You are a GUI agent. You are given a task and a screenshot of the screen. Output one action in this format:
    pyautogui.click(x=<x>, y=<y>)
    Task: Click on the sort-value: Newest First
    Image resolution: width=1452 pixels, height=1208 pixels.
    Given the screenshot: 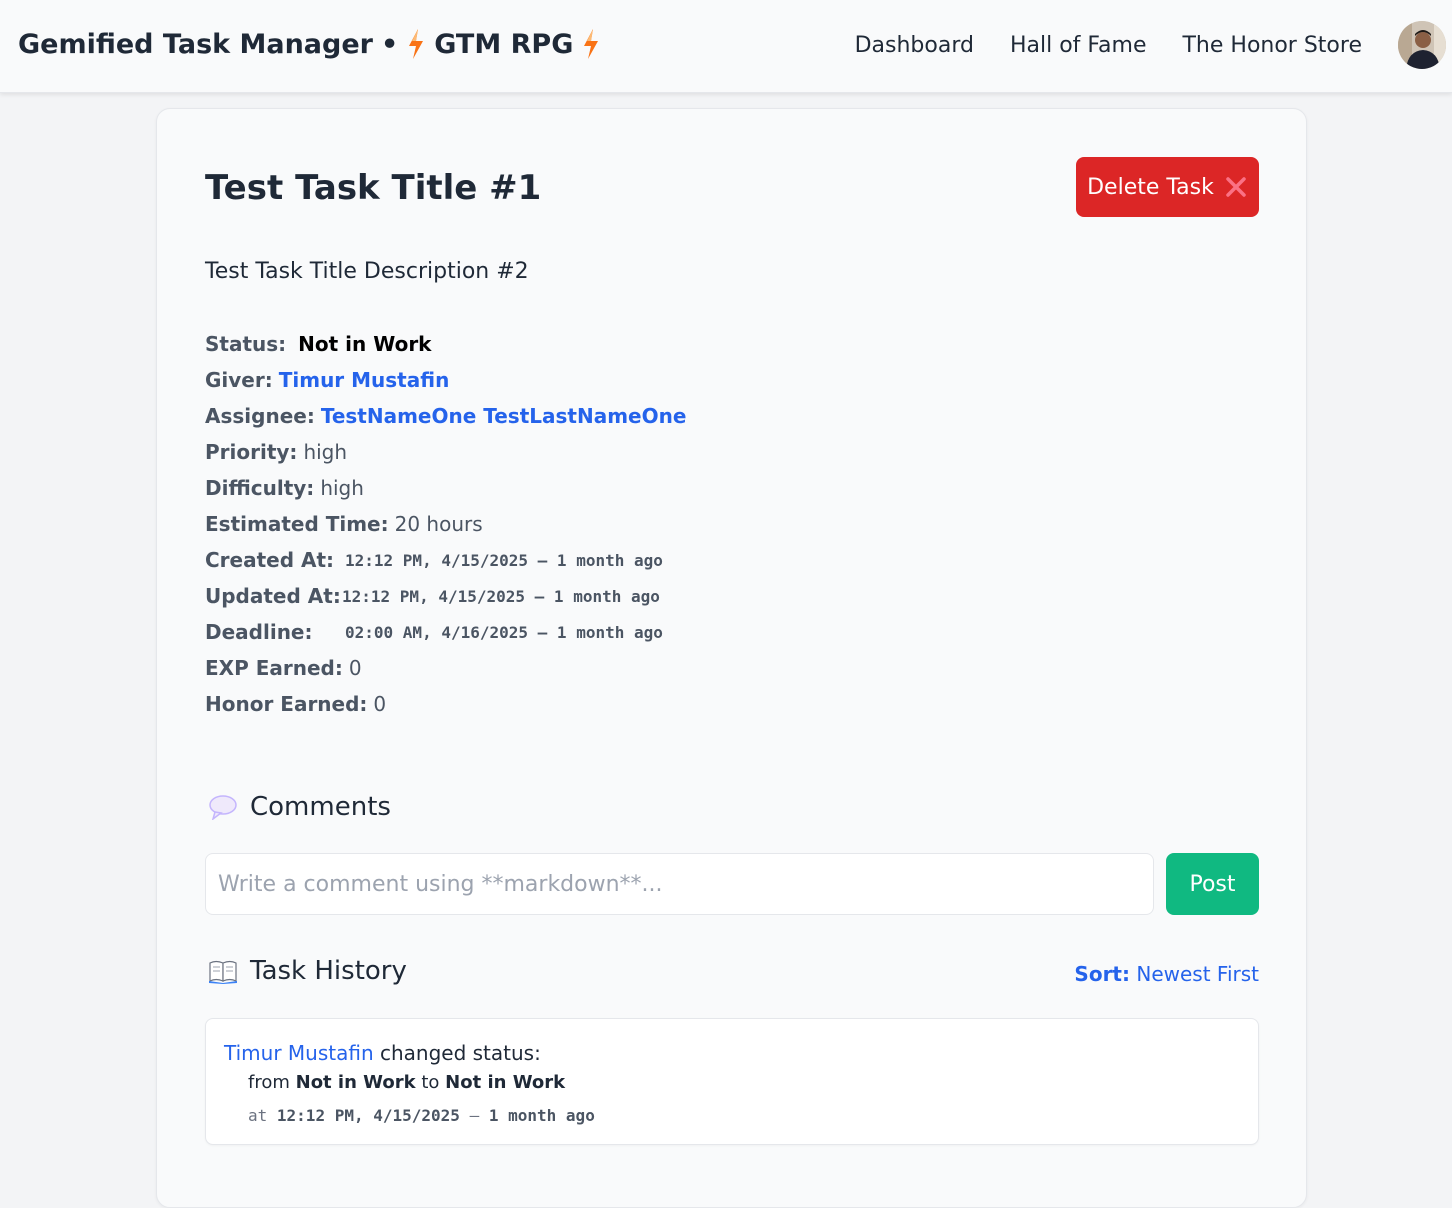 What is the action you would take?
    pyautogui.click(x=1197, y=974)
    